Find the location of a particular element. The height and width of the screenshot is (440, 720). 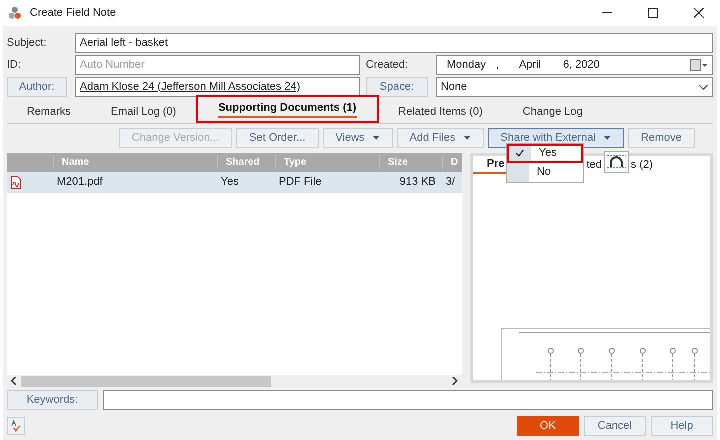

dialog-button: Help is located at coordinates (682, 426).